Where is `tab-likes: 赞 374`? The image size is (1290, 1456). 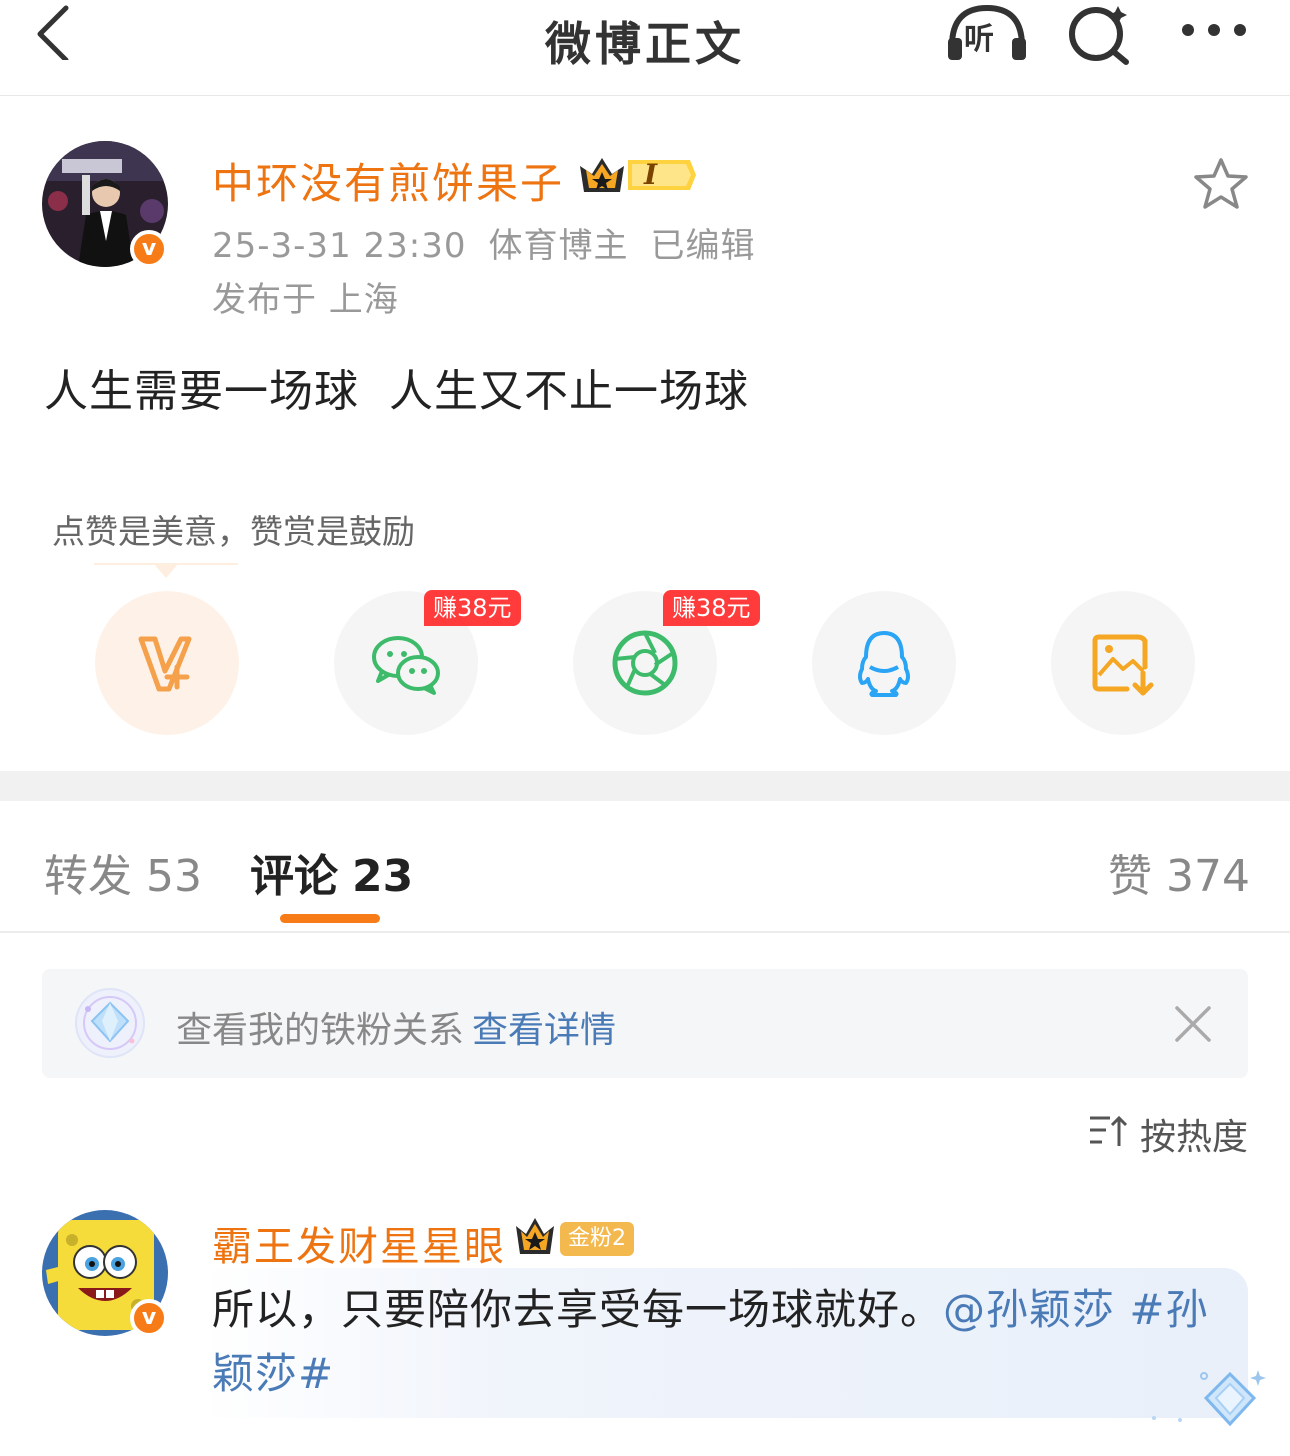 tab-likes: 赞 374 is located at coordinates (1179, 872).